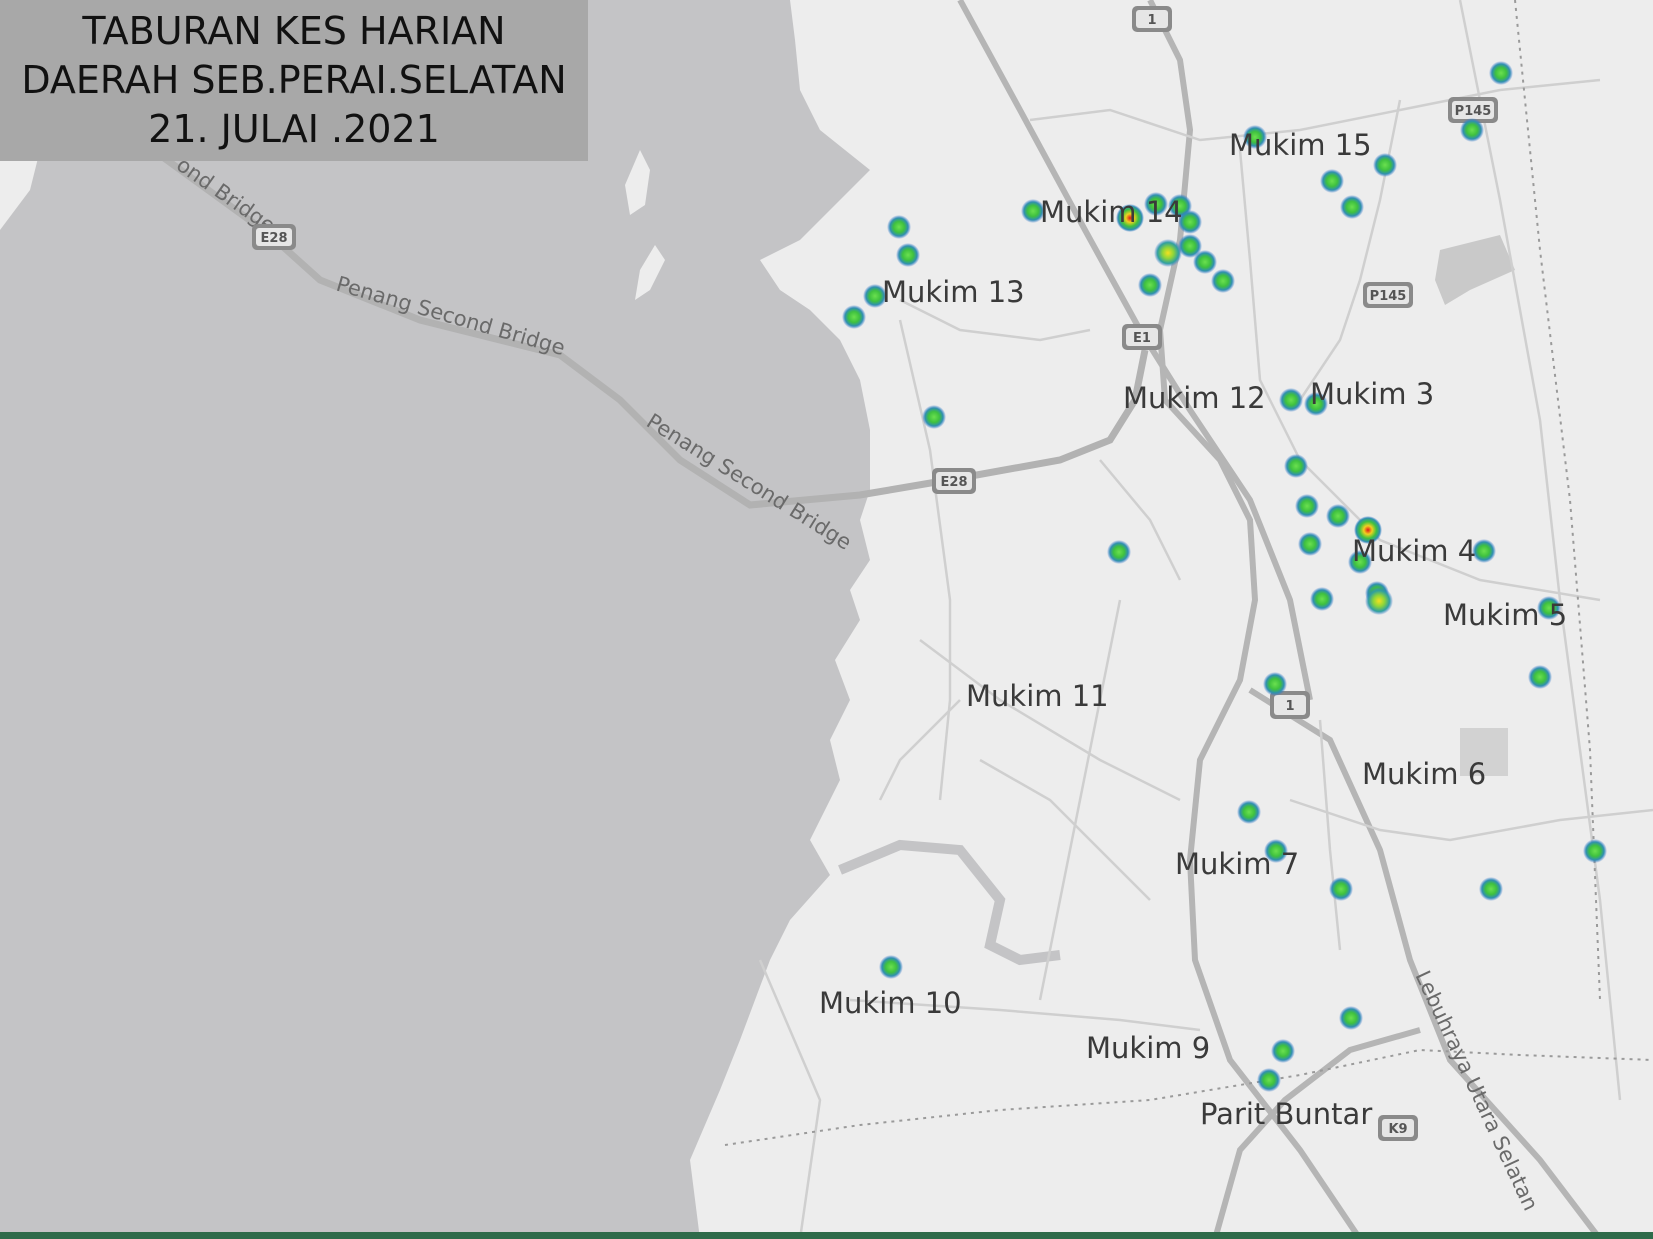  I want to click on route-shield: P145, so click(1388, 295).